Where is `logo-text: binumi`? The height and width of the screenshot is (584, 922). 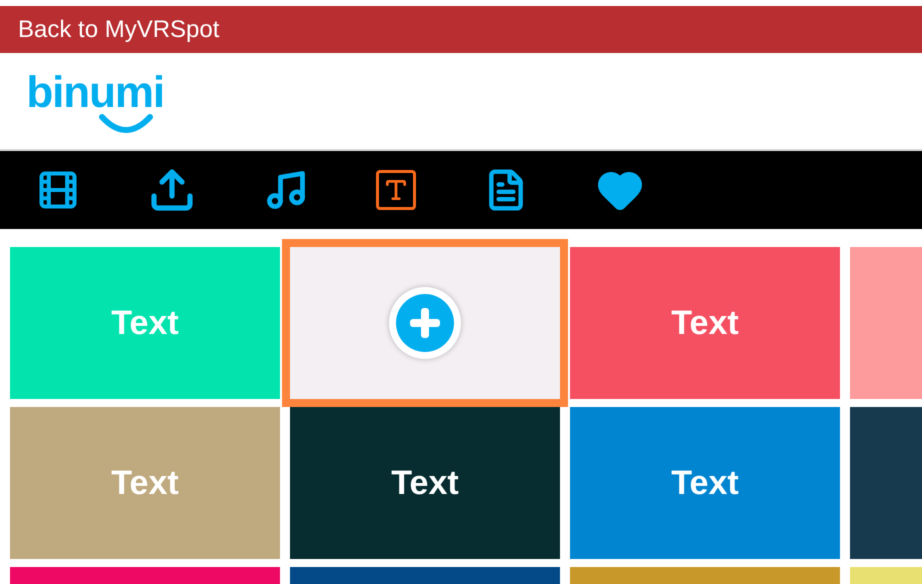 logo-text: binumi is located at coordinates (95, 93).